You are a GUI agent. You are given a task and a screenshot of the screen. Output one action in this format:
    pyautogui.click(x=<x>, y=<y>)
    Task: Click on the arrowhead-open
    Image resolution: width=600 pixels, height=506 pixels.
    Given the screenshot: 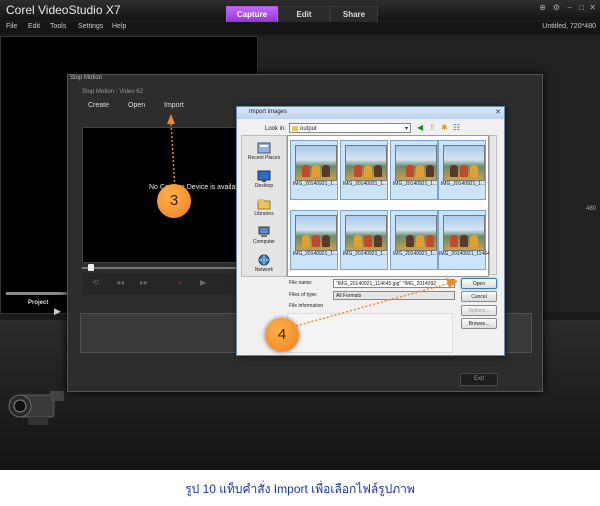 What is the action you would take?
    pyautogui.click(x=452, y=283)
    